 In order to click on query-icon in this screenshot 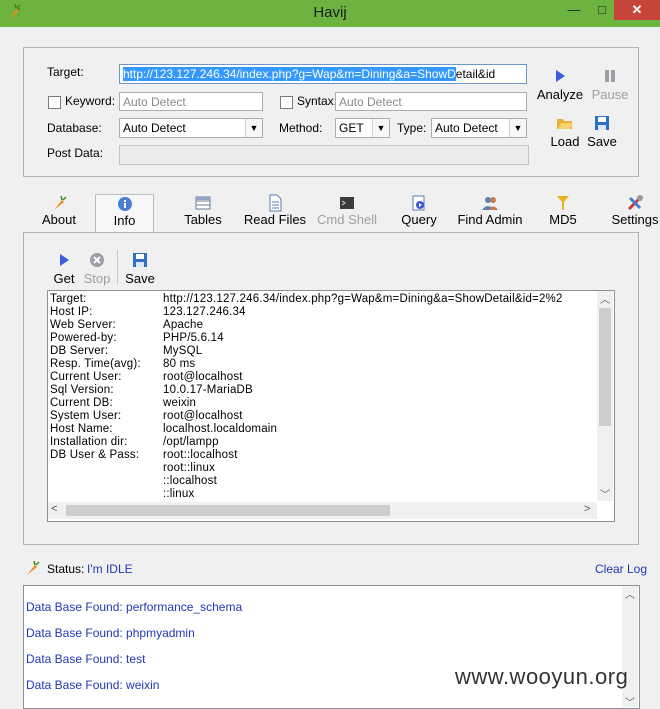, I will do `click(418, 203)`.